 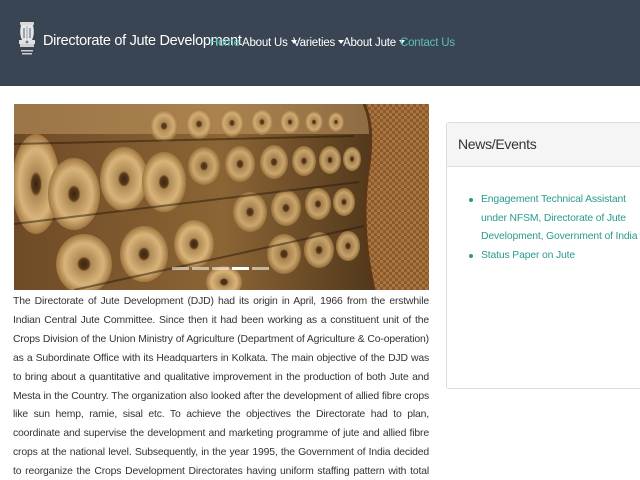 What do you see at coordinates (543, 145) in the screenshot?
I see `news-events-heading: News/Events` at bounding box center [543, 145].